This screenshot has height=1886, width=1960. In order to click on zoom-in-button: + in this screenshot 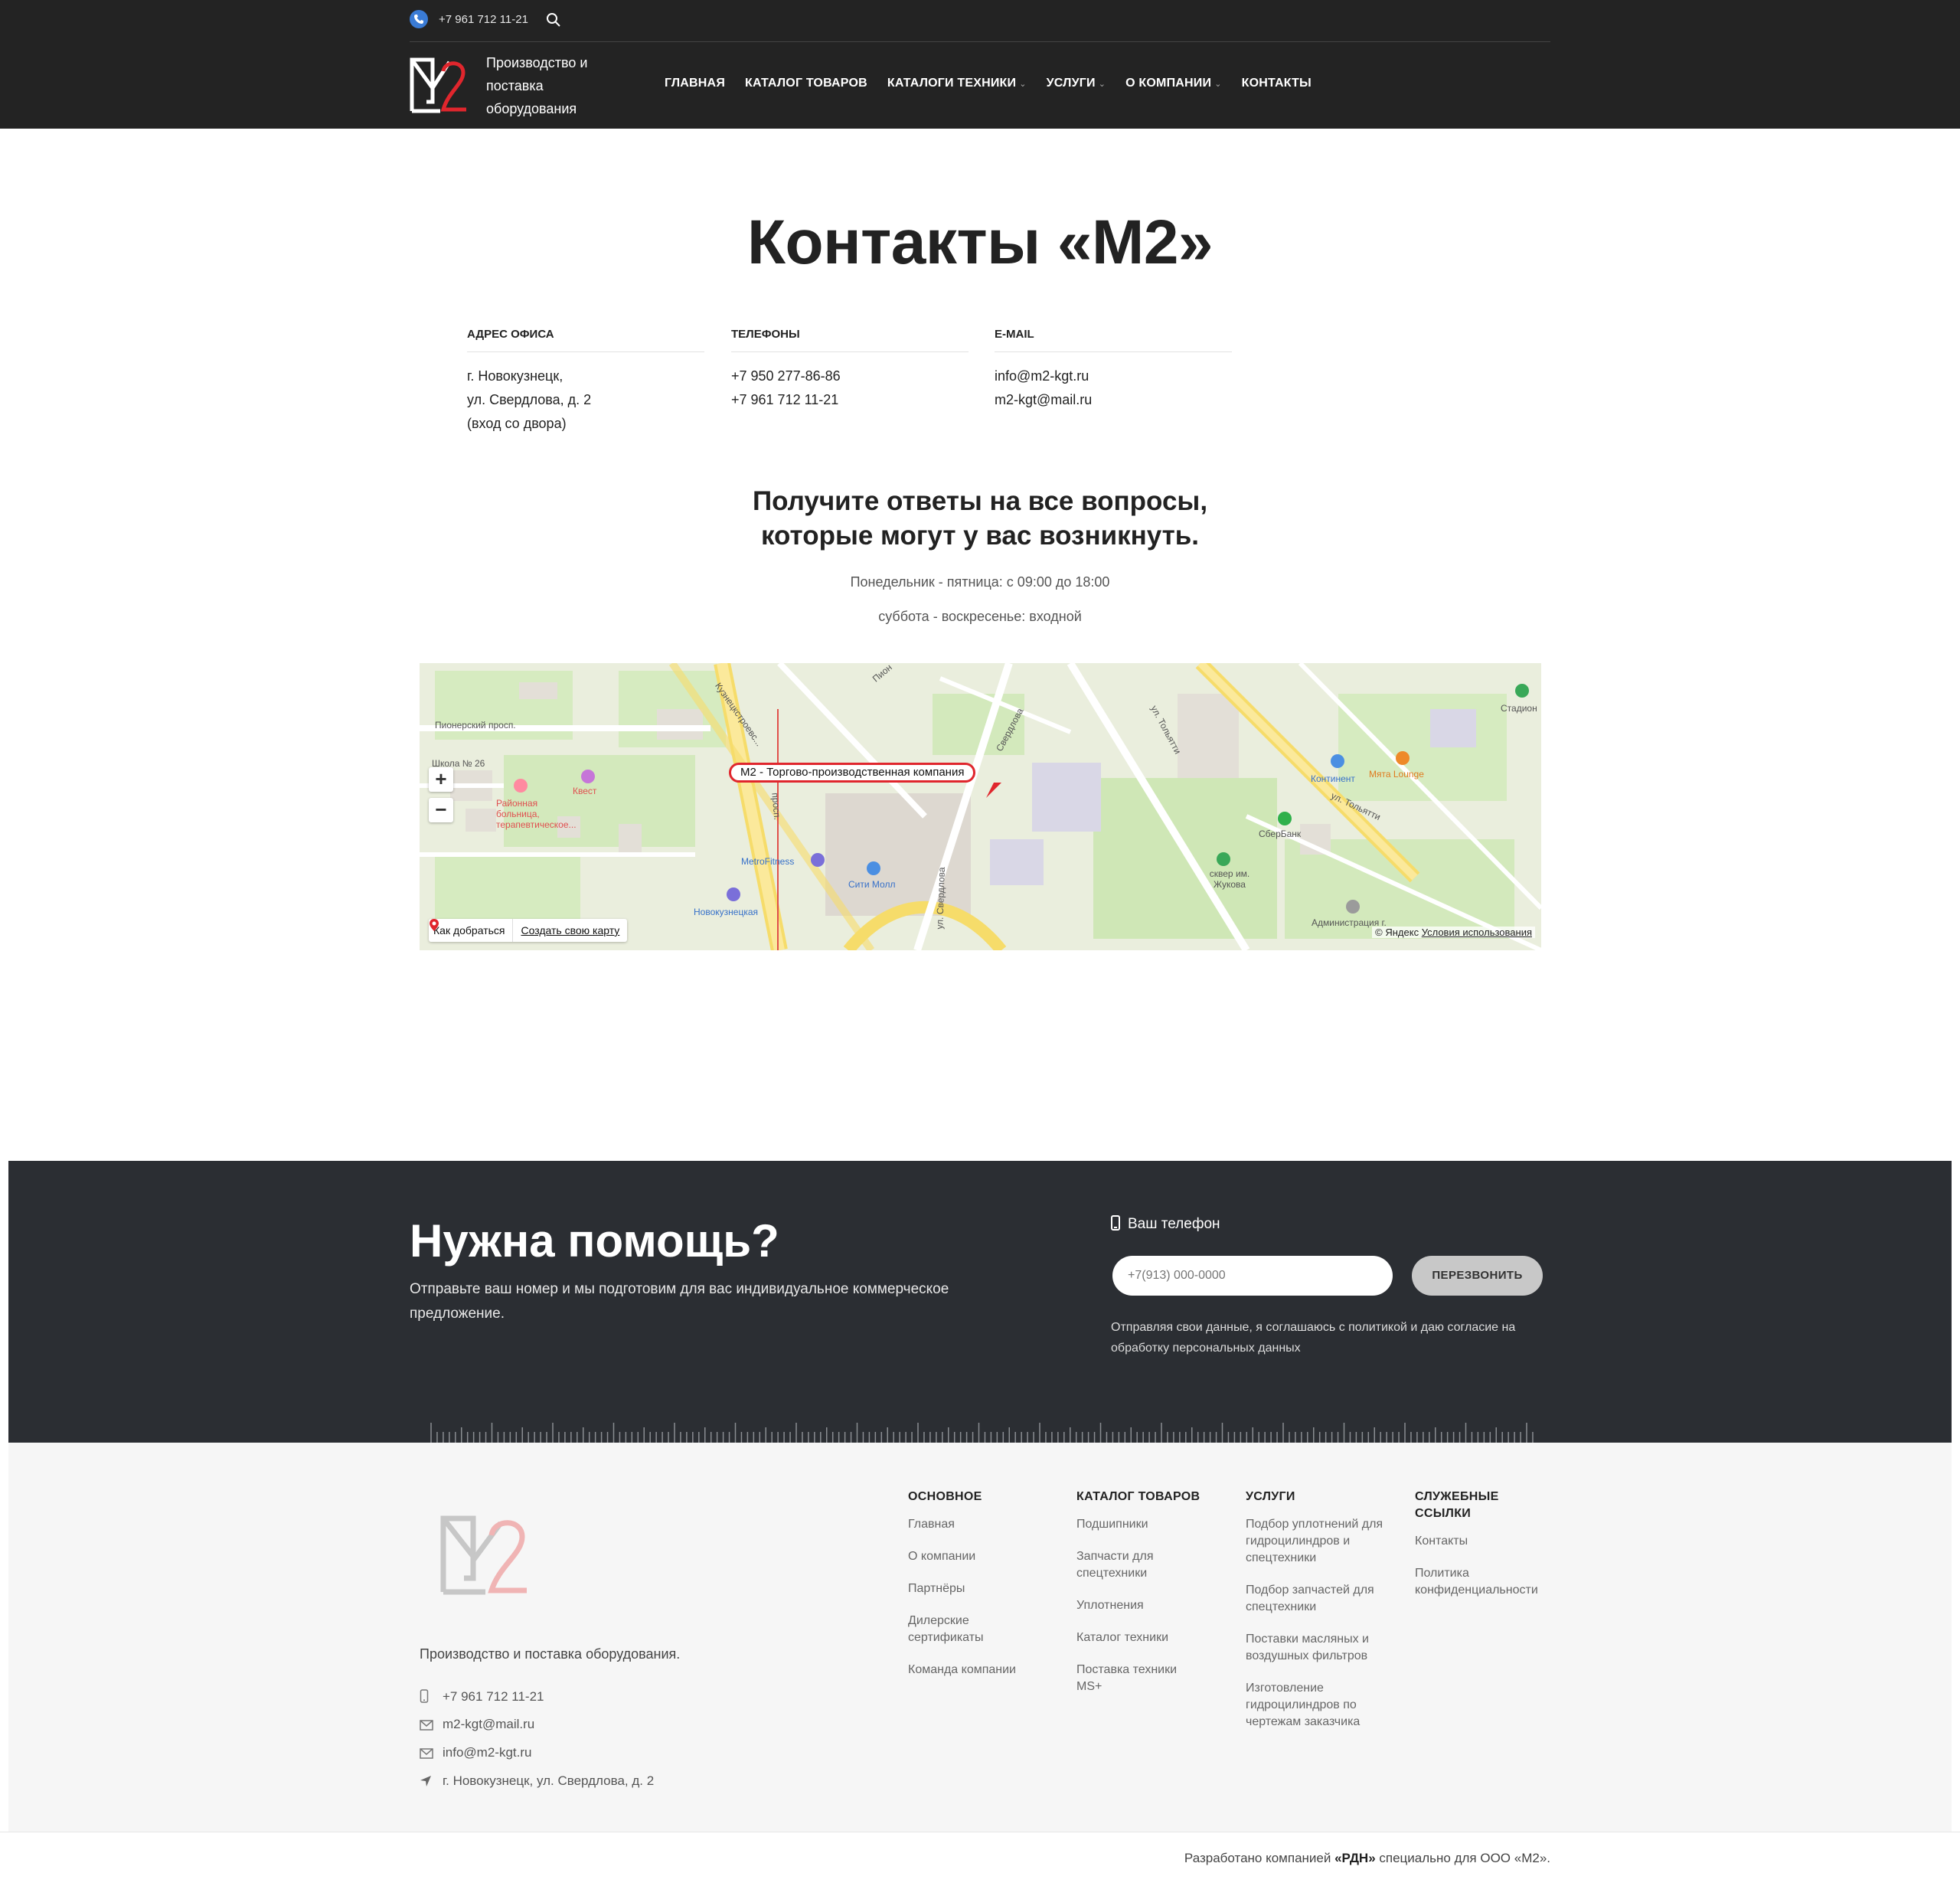, I will do `click(441, 780)`.